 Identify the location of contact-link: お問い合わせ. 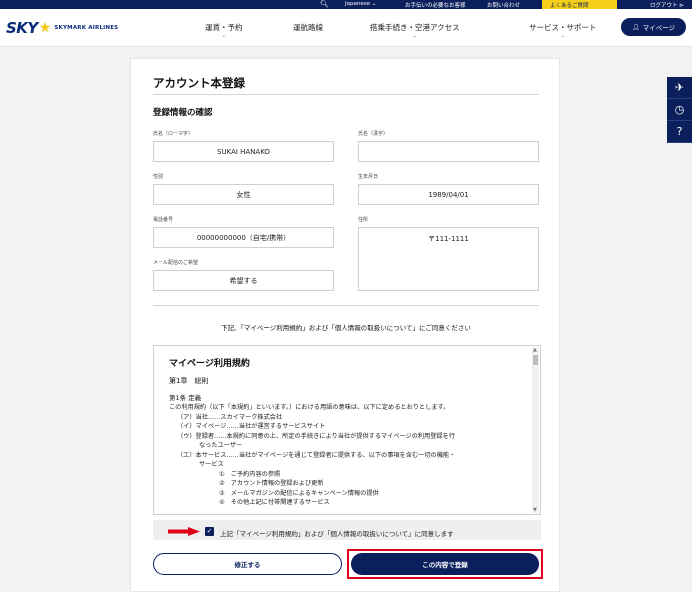
(503, 5).